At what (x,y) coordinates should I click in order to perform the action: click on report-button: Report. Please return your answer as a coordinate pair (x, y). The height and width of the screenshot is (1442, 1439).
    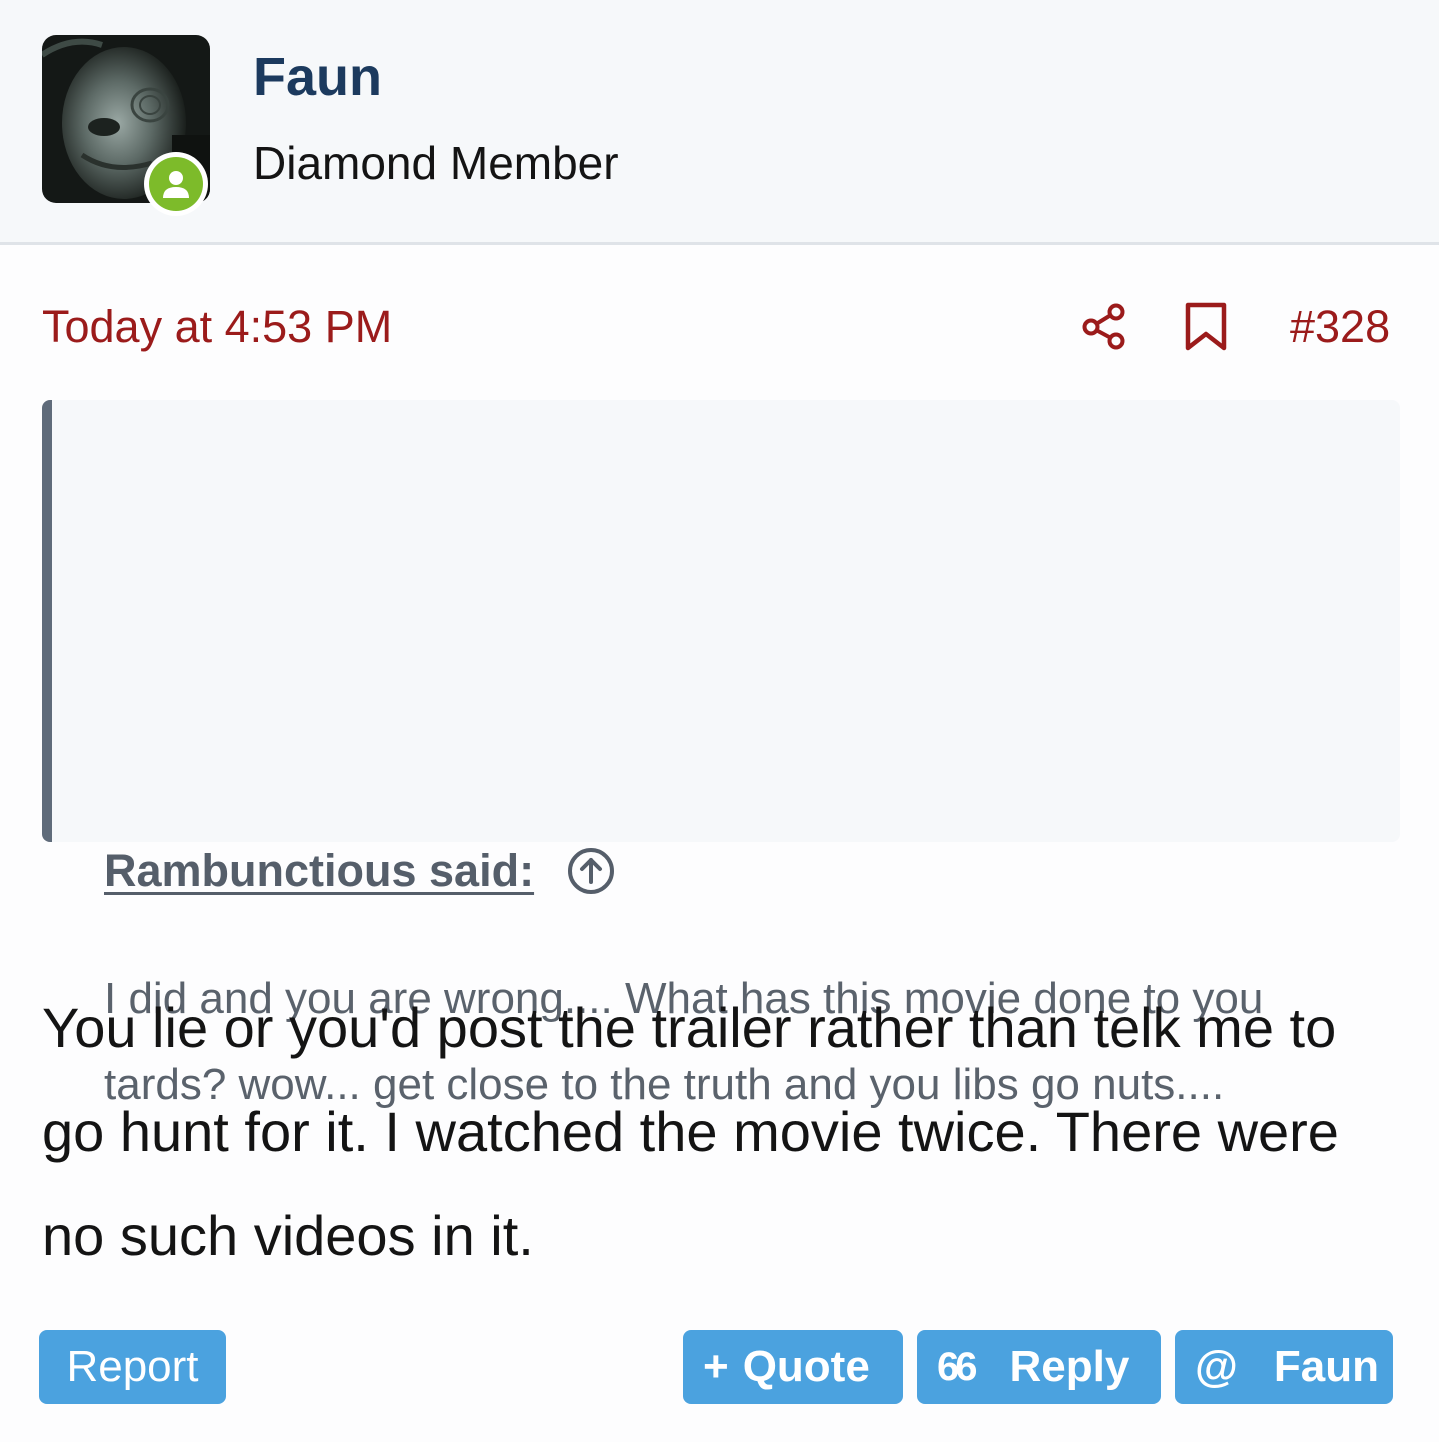
    Looking at the image, I should click on (132, 1367).